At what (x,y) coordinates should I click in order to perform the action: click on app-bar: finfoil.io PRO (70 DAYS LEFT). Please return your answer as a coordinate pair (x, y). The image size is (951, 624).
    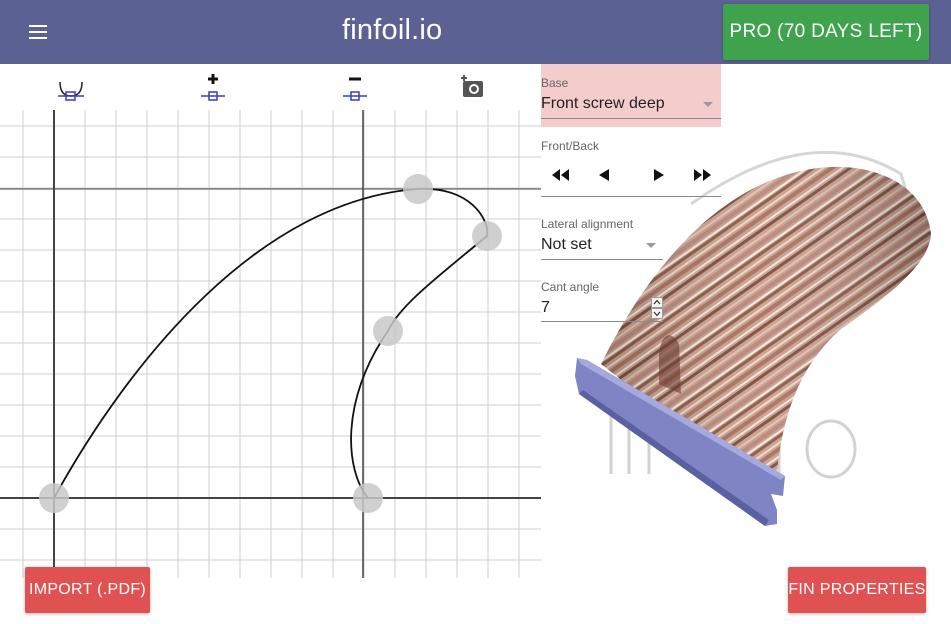
    Looking at the image, I should click on (475, 32).